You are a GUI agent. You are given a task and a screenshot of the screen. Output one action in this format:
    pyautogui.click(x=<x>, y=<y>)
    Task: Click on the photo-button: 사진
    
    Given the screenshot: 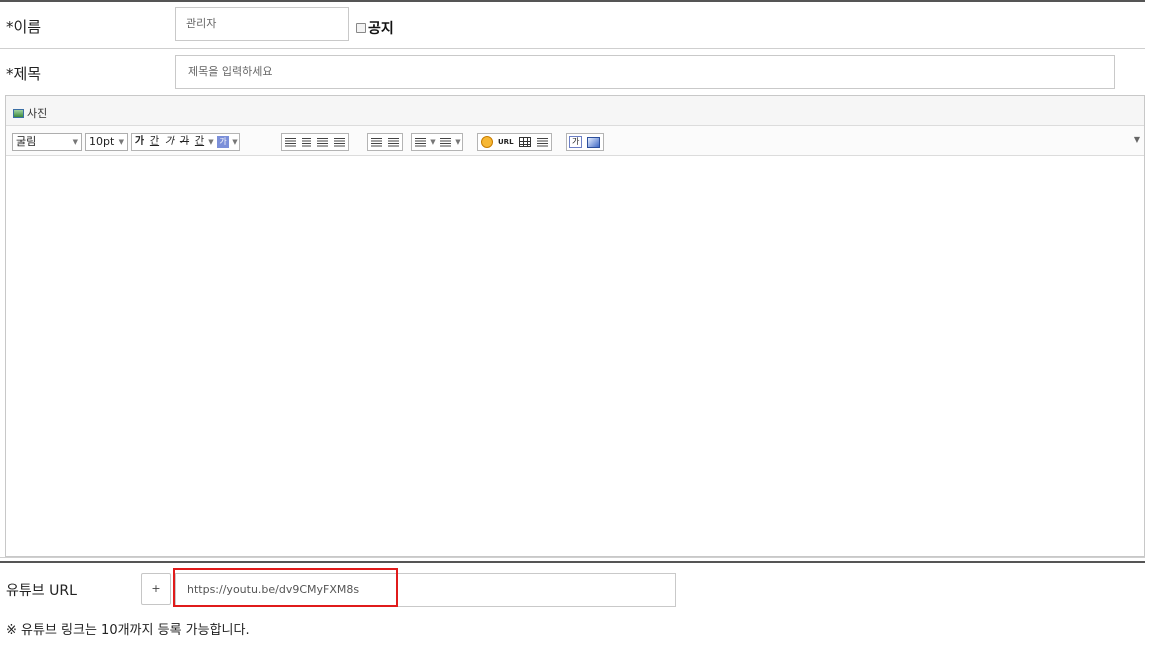 What is the action you would take?
    pyautogui.click(x=30, y=113)
    